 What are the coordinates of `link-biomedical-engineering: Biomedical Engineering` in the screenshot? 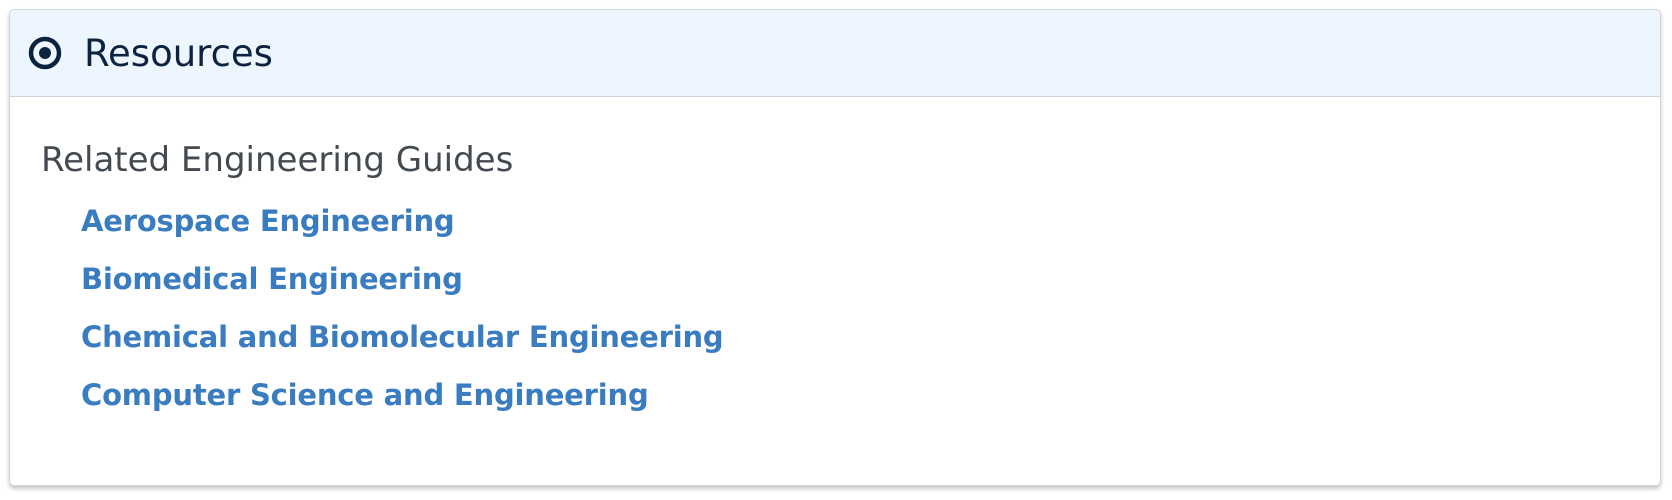 It's located at (272, 279).